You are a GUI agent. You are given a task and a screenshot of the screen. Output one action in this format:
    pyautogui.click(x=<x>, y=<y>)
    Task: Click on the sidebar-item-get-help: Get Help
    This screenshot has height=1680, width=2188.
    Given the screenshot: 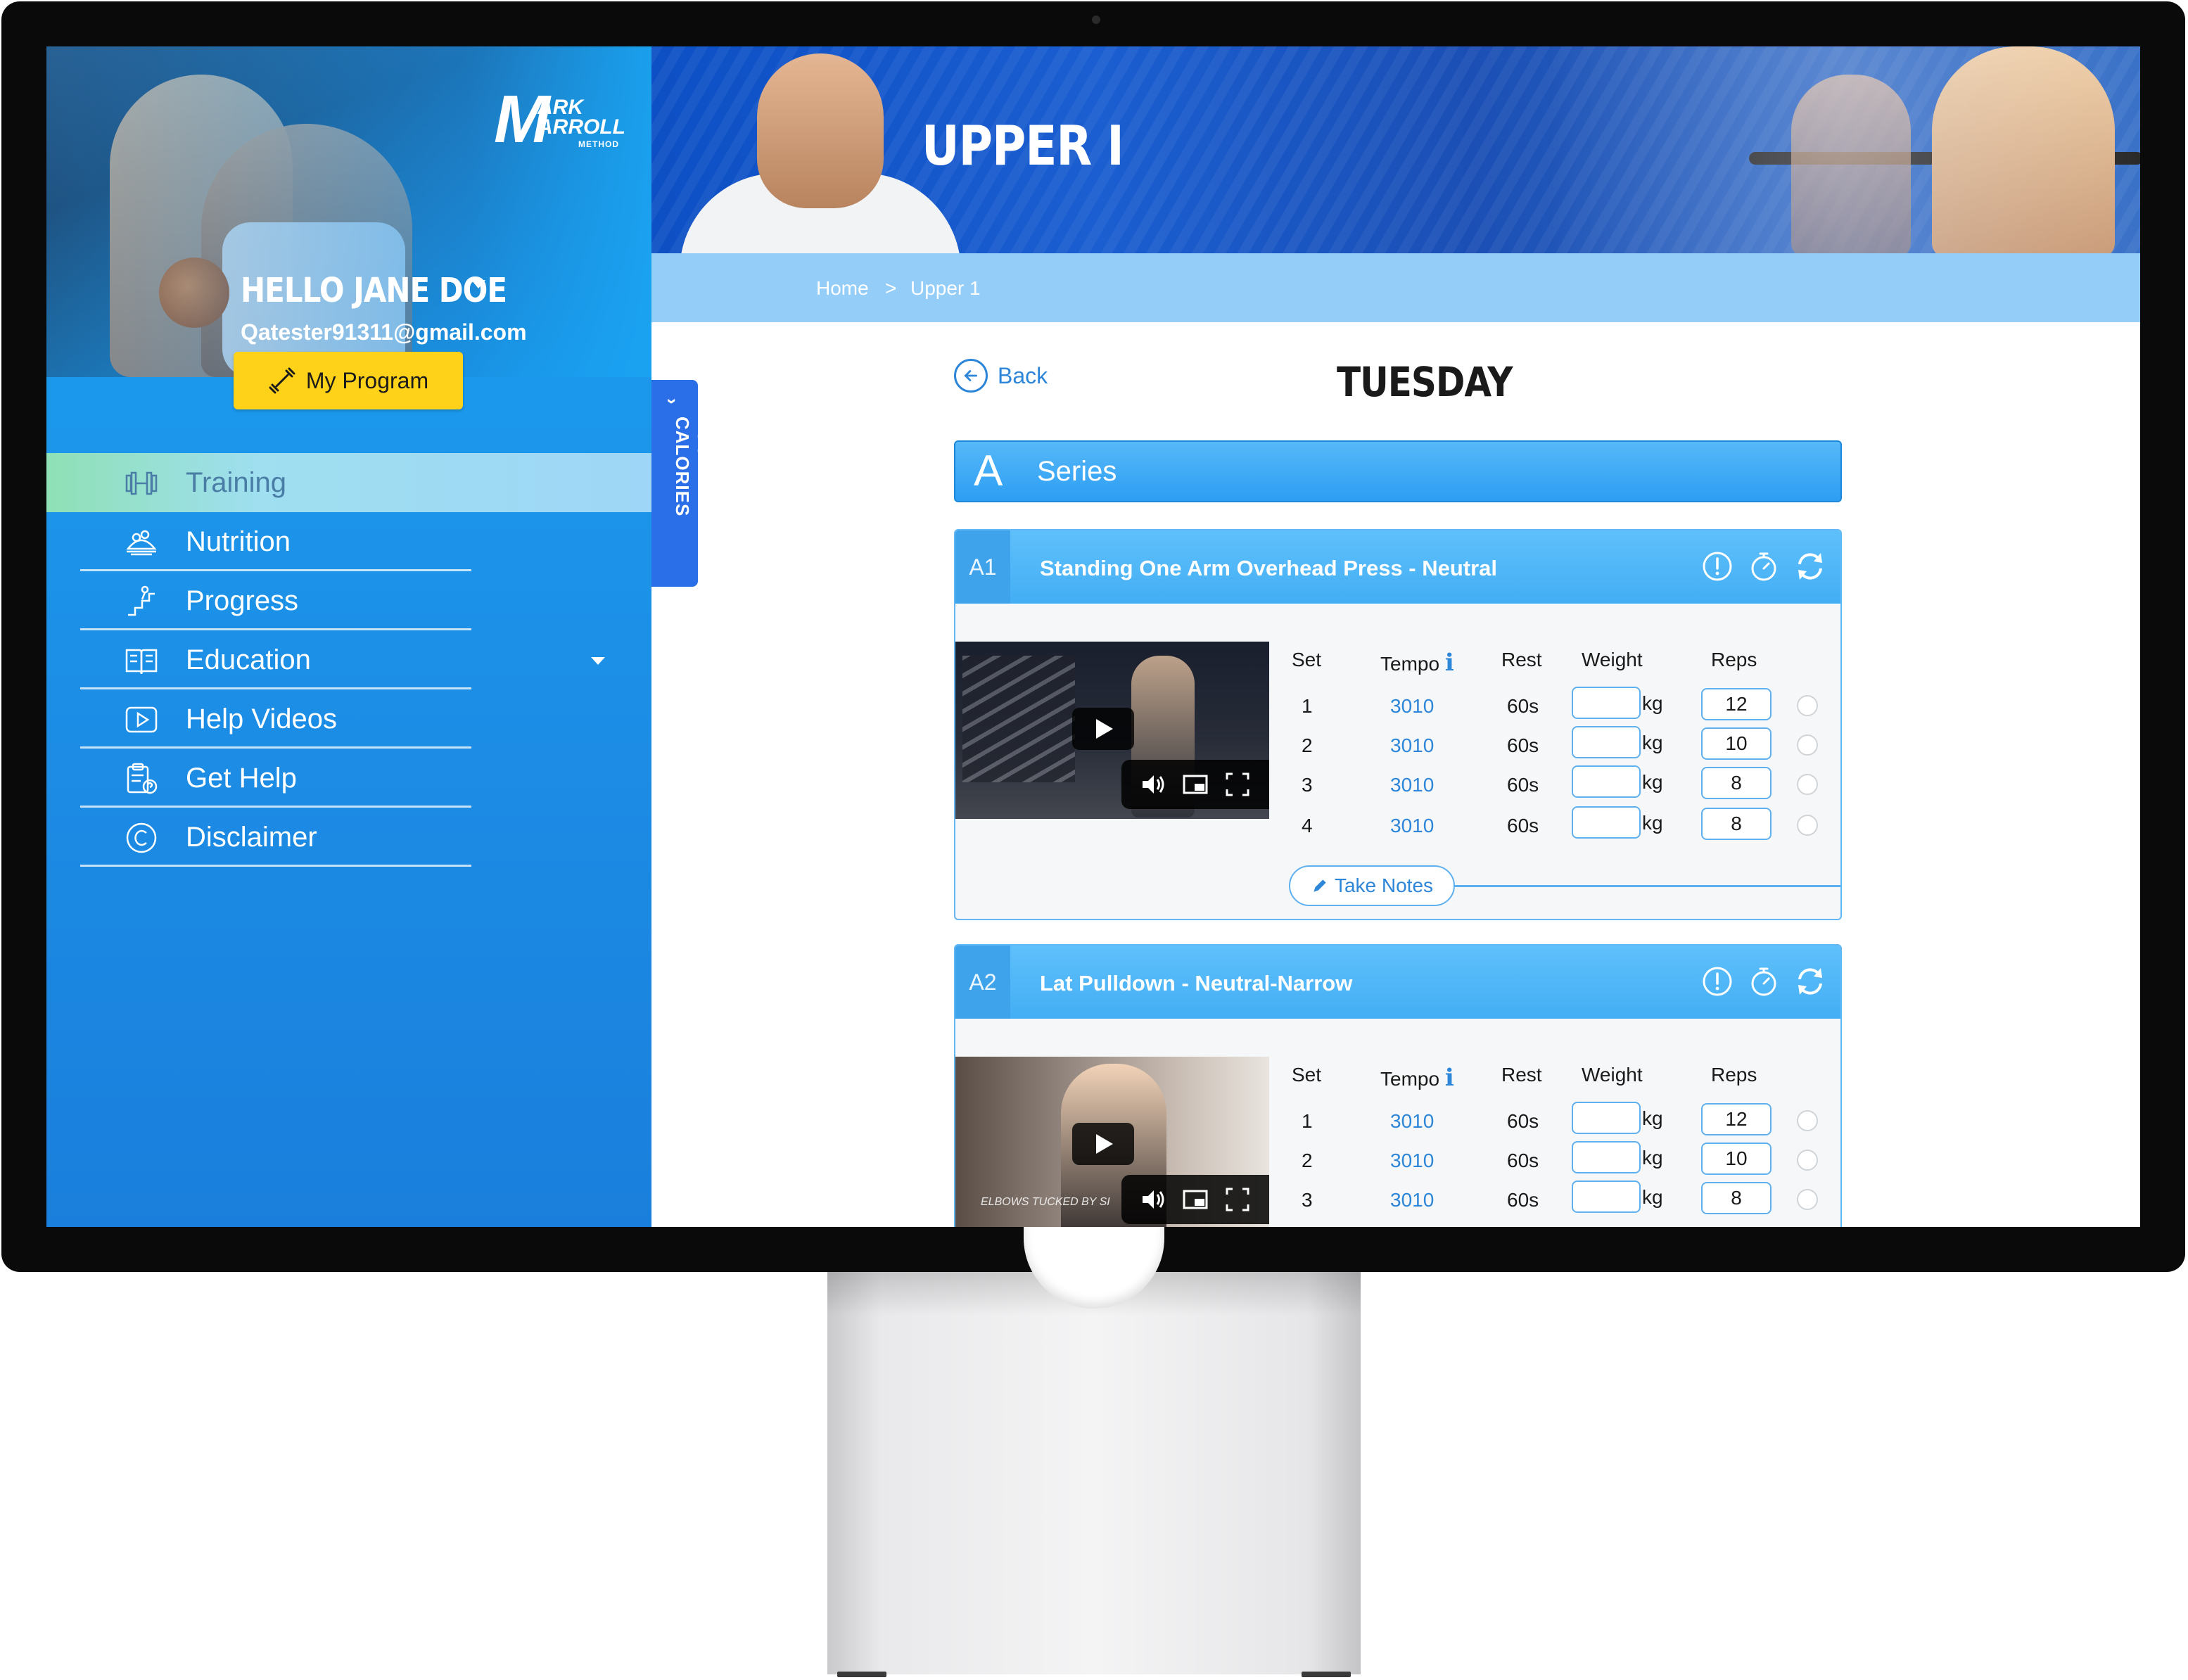 What is the action you would take?
    pyautogui.click(x=348, y=778)
    